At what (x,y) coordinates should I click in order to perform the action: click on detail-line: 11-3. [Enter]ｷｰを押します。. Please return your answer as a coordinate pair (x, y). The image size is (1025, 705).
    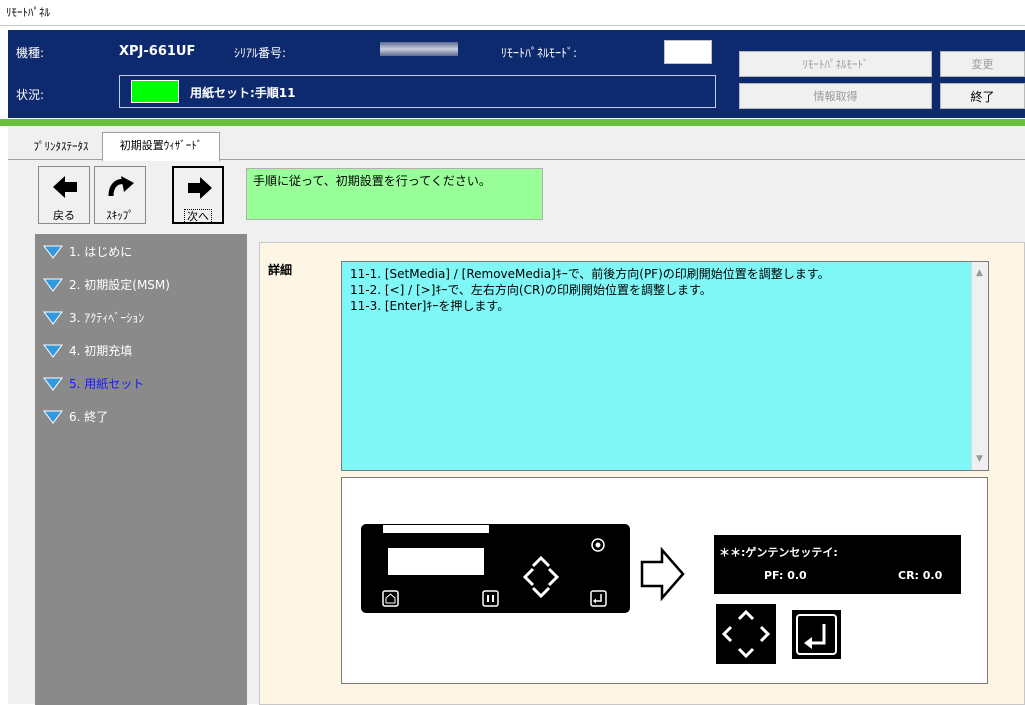
    Looking at the image, I should click on (430, 306).